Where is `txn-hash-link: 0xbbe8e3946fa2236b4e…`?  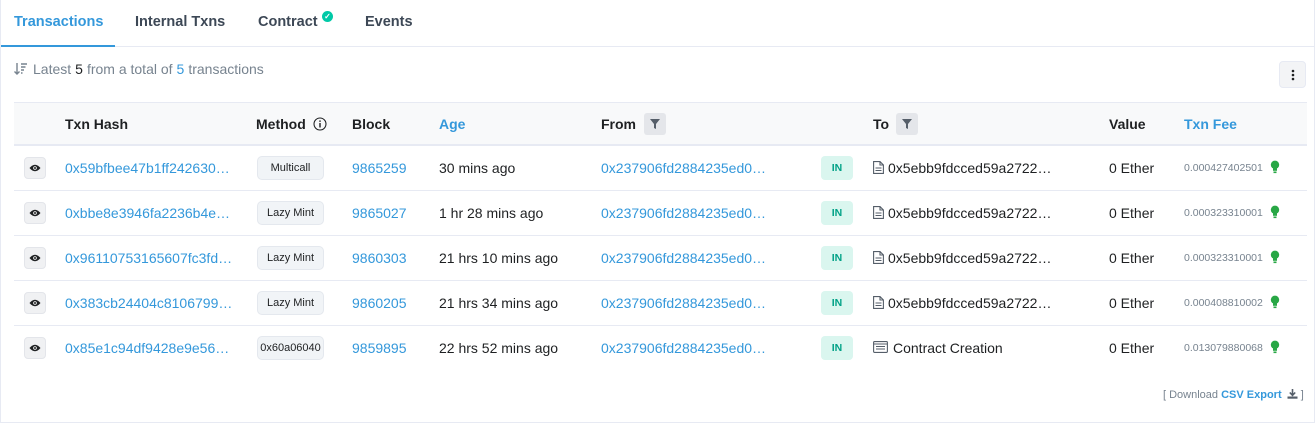
txn-hash-link: 0xbbe8e3946fa2236b4e… is located at coordinates (147, 213).